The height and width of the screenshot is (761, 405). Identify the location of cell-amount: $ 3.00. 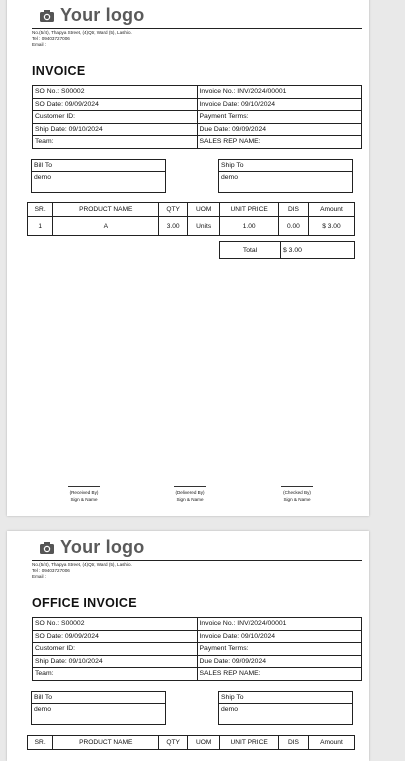
(331, 226).